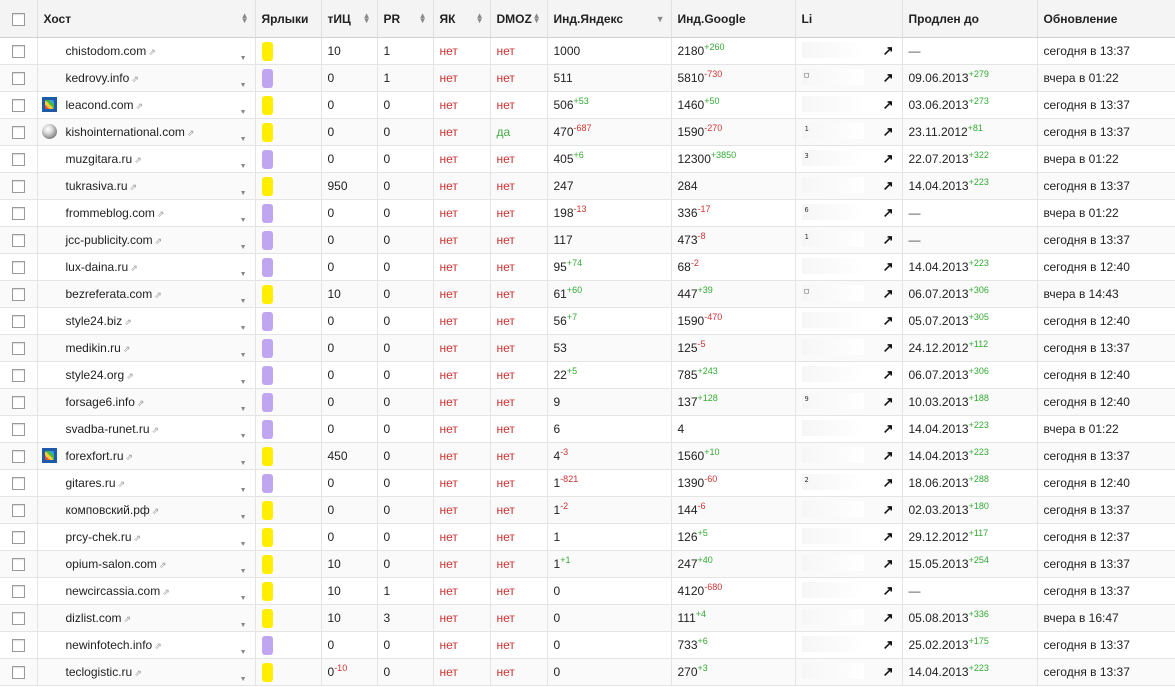 The height and width of the screenshot is (687, 1175). I want to click on host-link: teclogistic.ru, so click(97, 672).